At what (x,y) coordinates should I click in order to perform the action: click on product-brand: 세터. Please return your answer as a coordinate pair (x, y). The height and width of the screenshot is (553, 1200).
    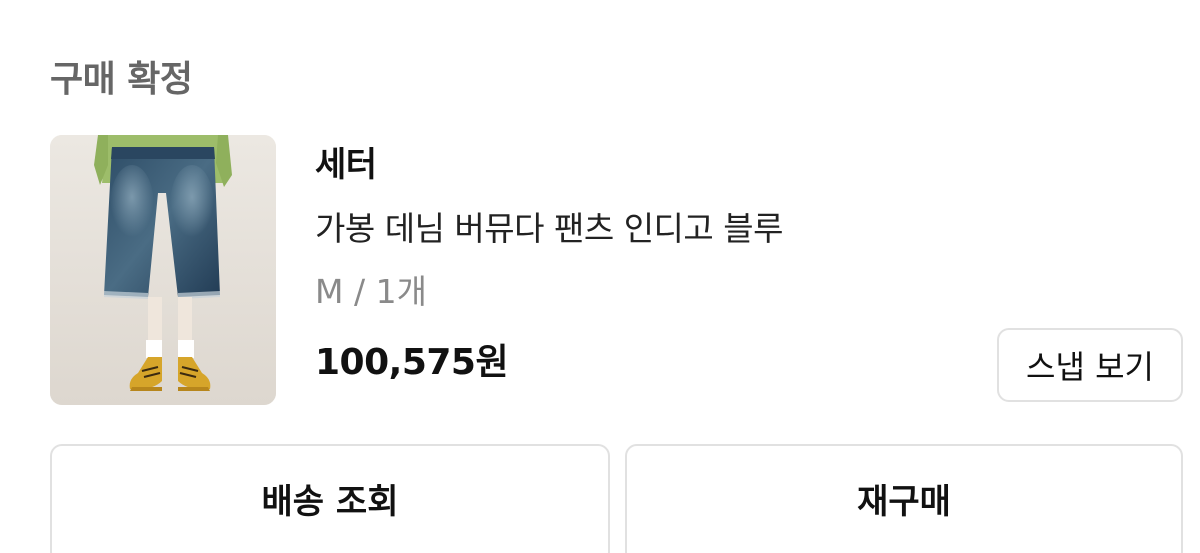
    Looking at the image, I should click on (346, 165).